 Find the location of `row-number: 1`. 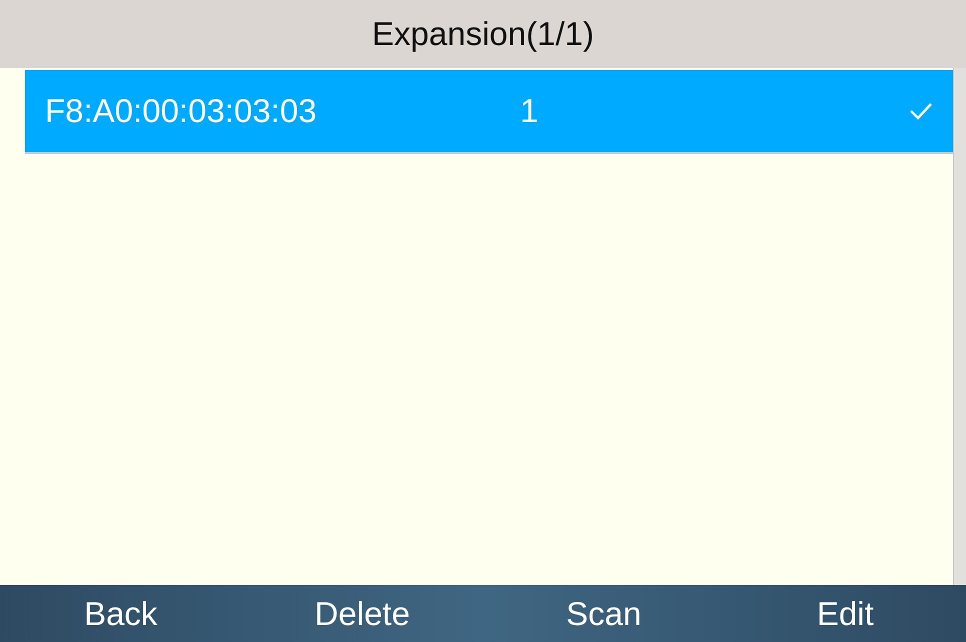

row-number: 1 is located at coordinates (530, 111).